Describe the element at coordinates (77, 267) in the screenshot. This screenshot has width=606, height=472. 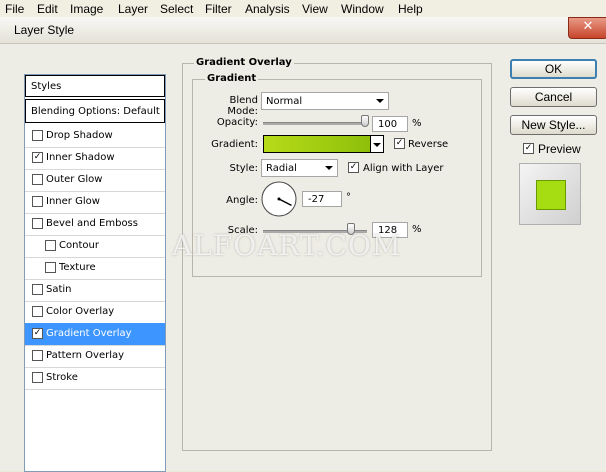
I see `style-label-texture: Texture` at that location.